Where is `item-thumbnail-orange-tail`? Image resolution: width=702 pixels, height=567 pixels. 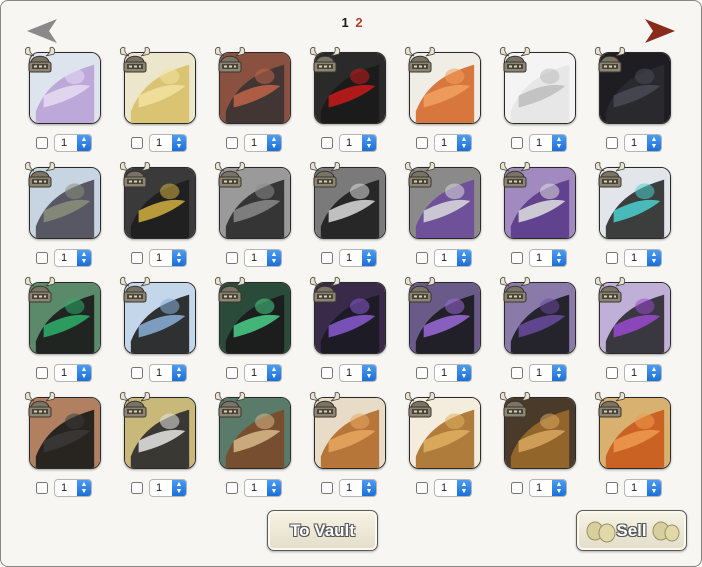
item-thumbnail-orange-tail is located at coordinates (635, 433).